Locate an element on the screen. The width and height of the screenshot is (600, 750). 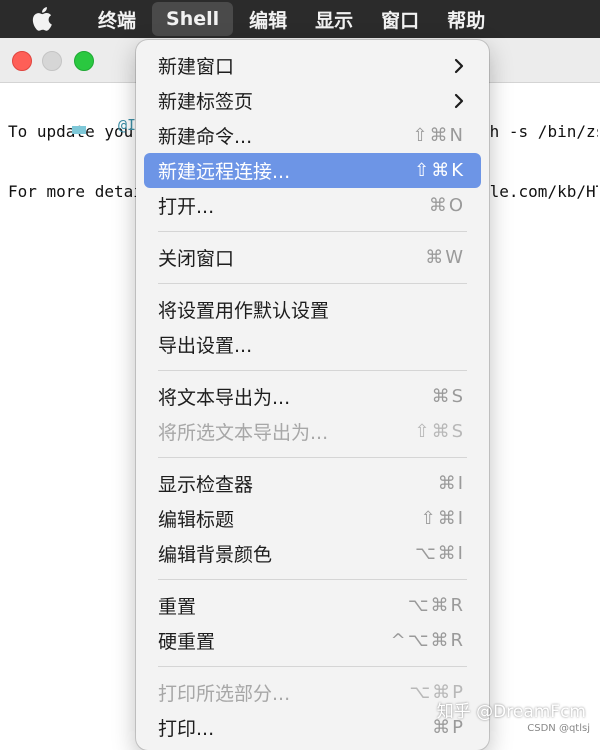
menu-item-new-tab: 新建标签页 is located at coordinates (312, 100).